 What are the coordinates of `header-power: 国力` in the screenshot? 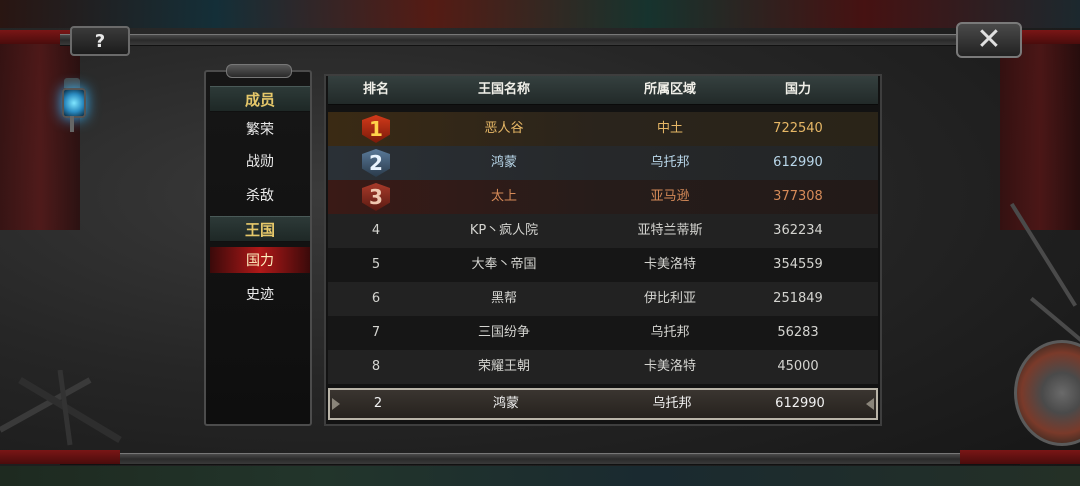 It's located at (798, 89).